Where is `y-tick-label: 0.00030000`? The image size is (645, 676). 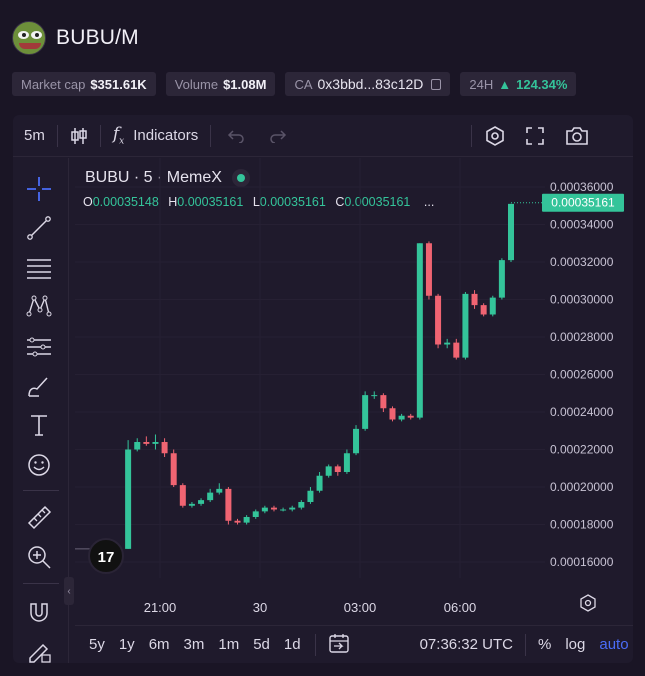
y-tick-label: 0.00030000 is located at coordinates (582, 300).